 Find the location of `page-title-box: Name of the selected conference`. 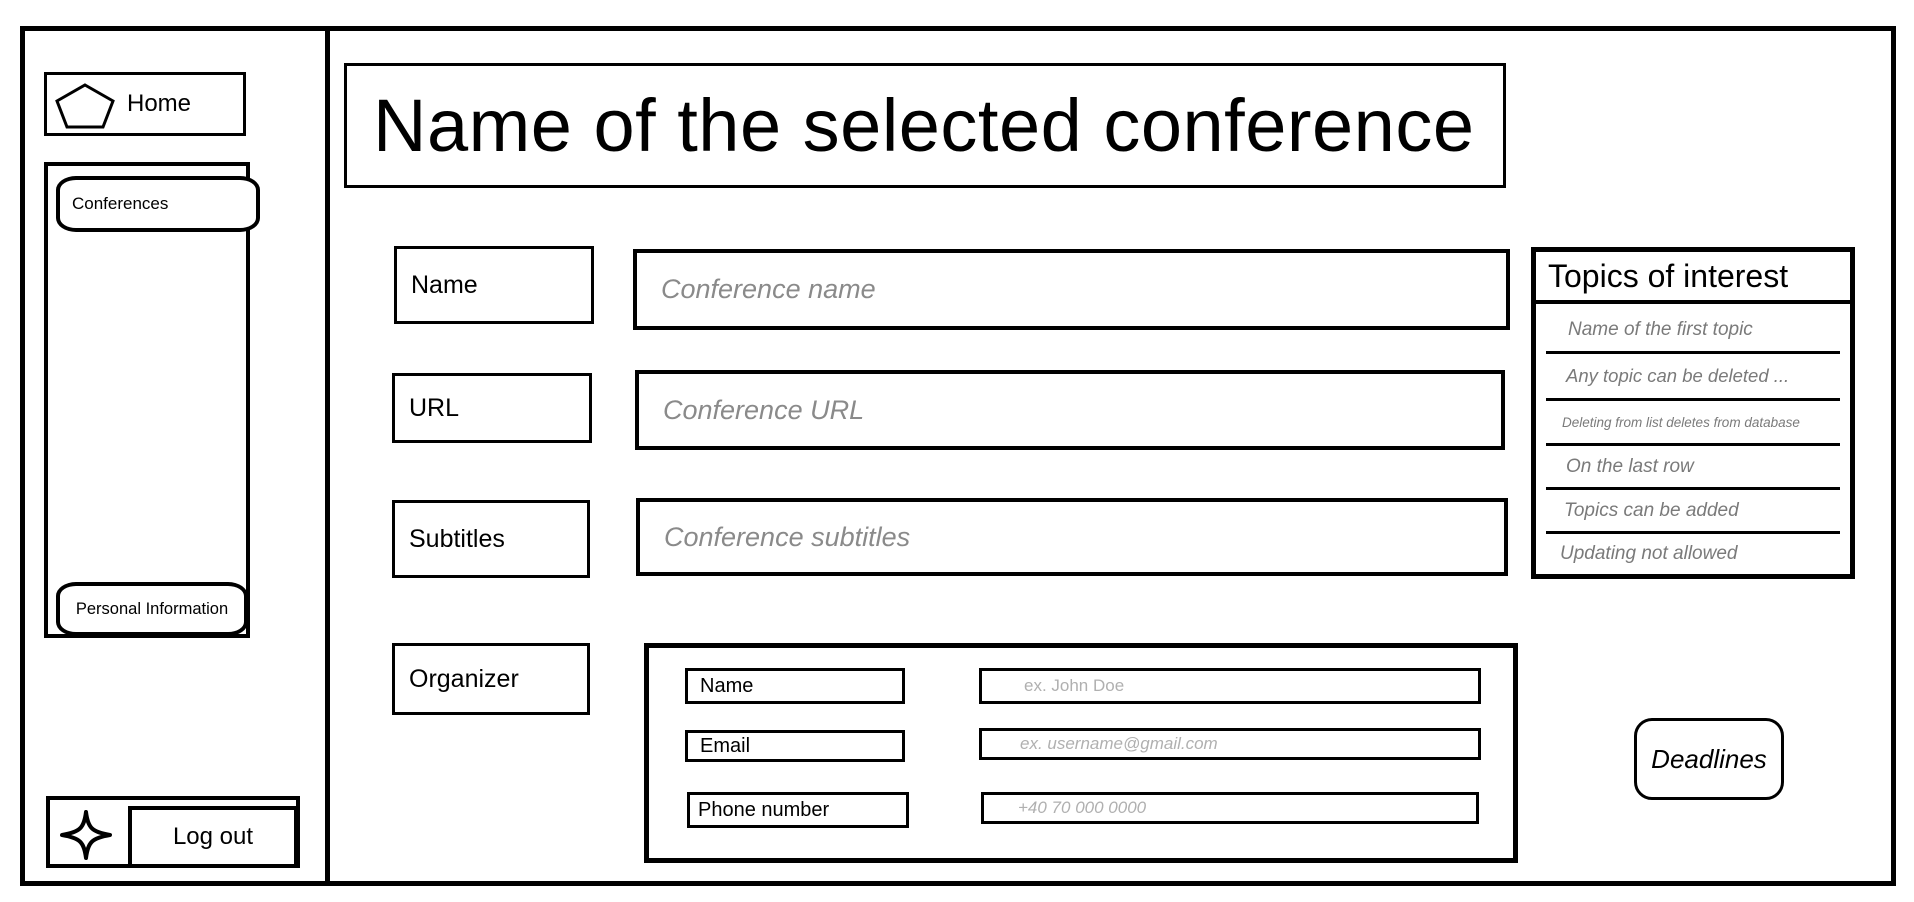

page-title-box: Name of the selected conference is located at coordinates (925, 125).